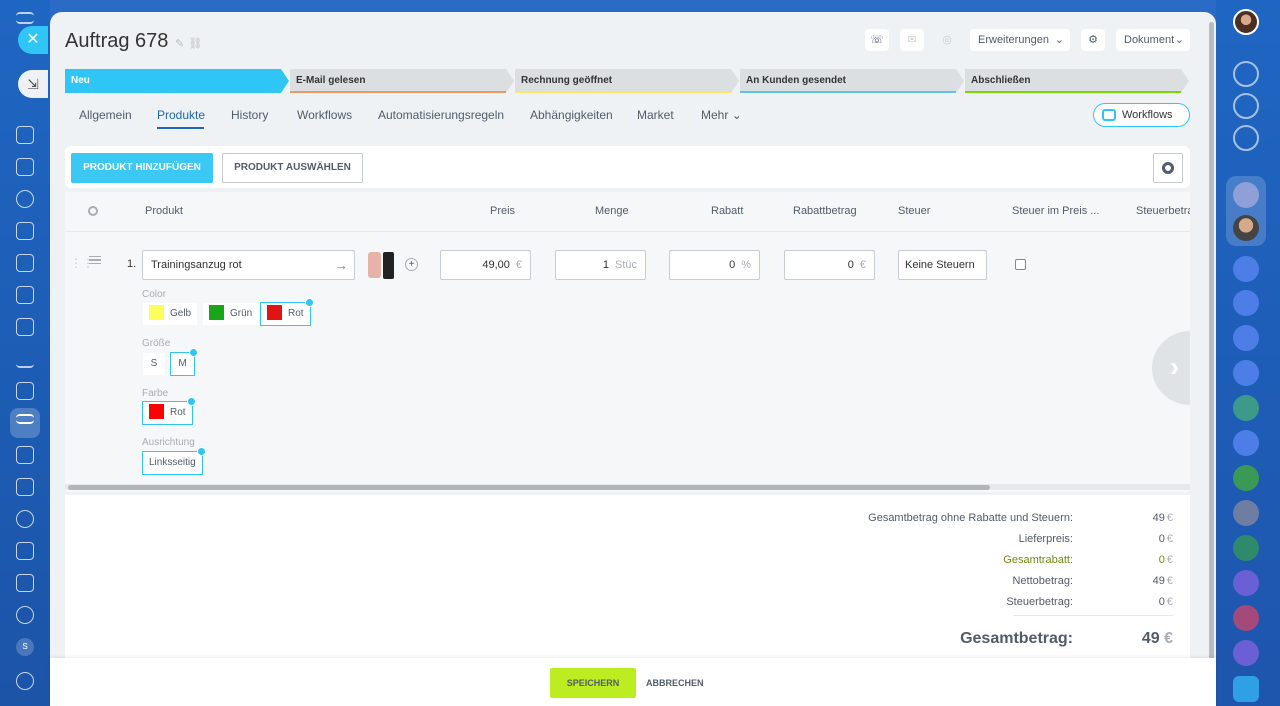  I want to click on price-field: 49,00 €, so click(485, 265).